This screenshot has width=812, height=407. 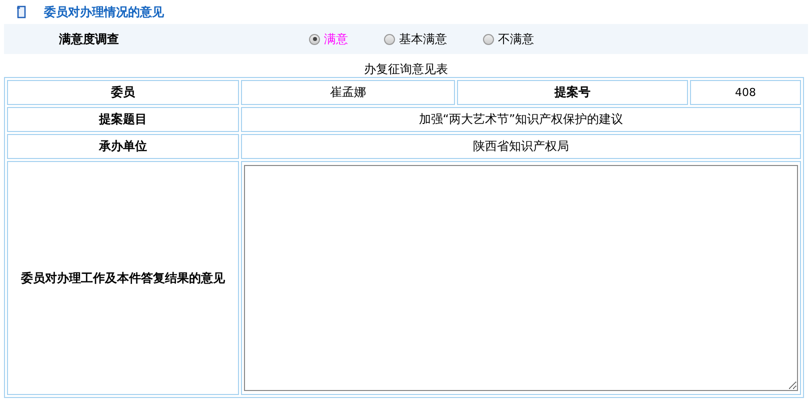 I want to click on document-icon, so click(x=22, y=12).